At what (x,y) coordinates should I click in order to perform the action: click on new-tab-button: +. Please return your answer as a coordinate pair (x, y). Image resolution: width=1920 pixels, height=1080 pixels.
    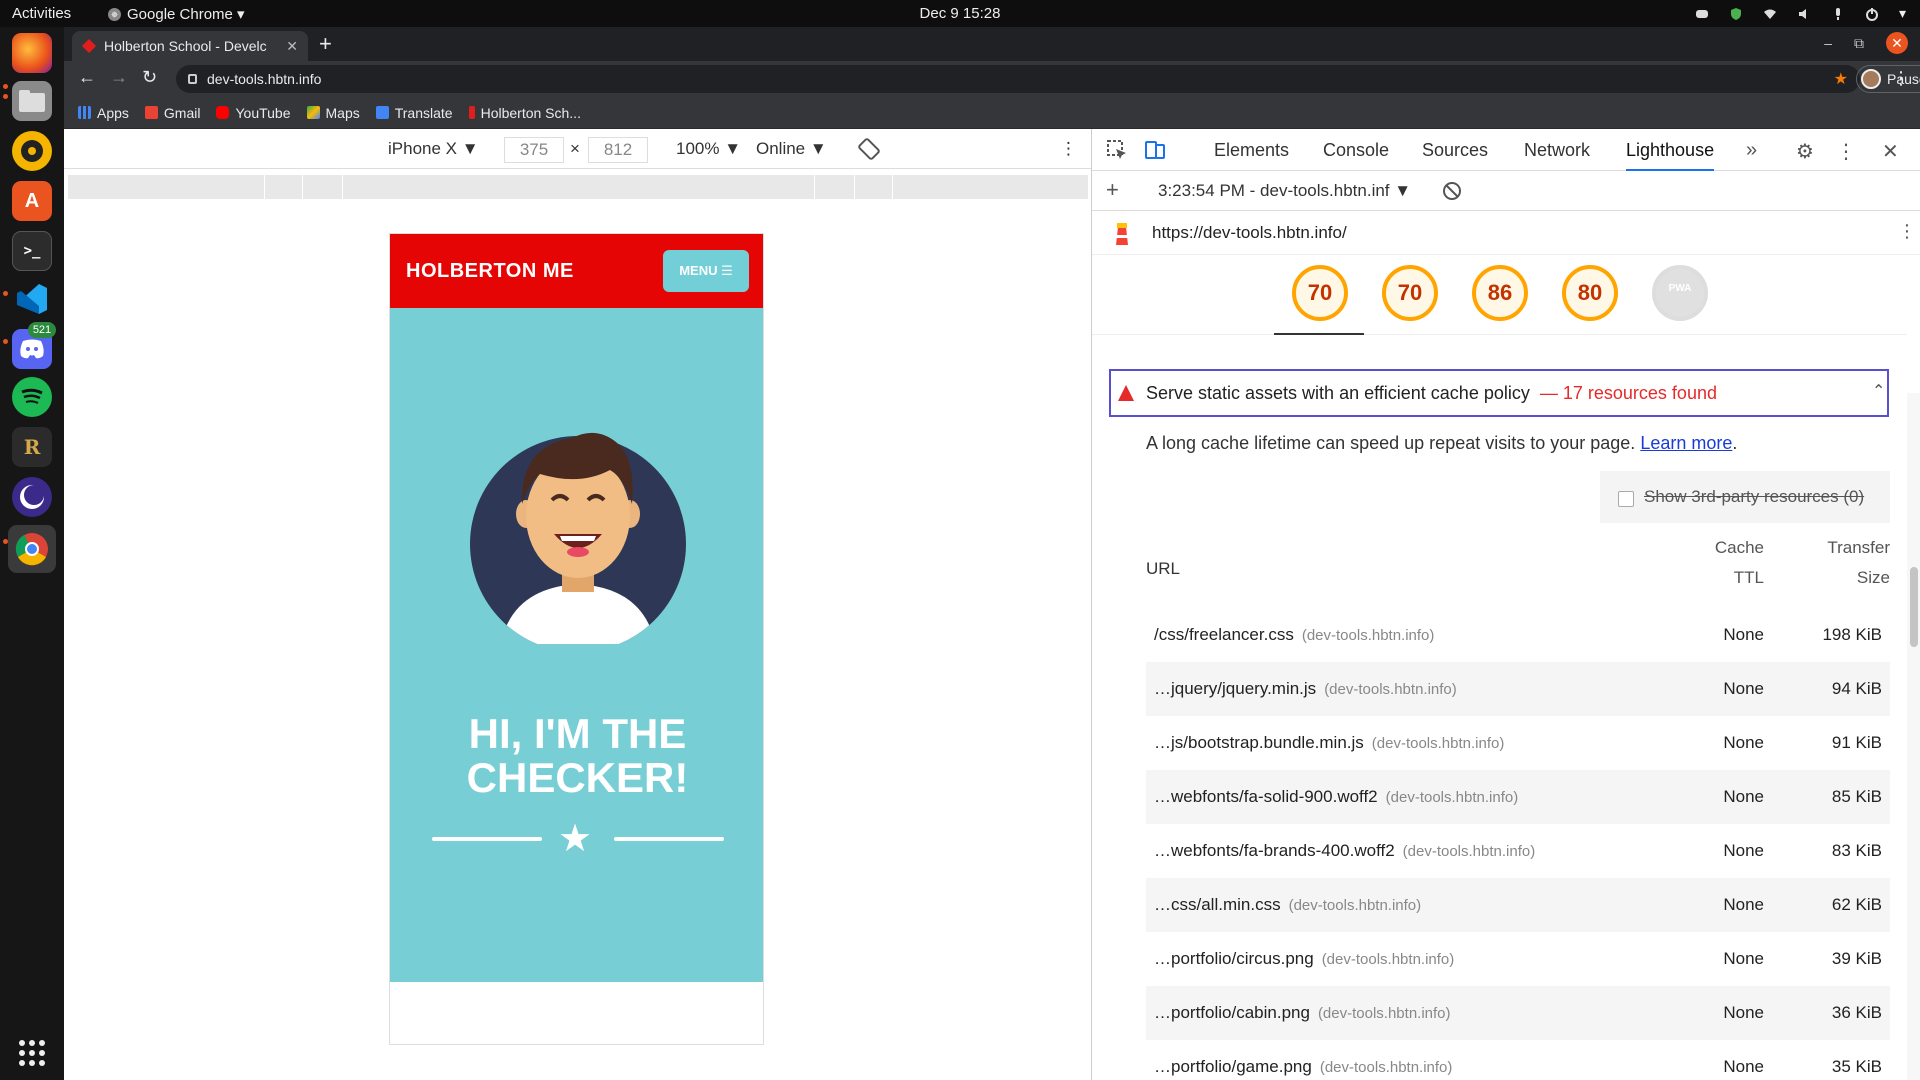
    Looking at the image, I should click on (325, 44).